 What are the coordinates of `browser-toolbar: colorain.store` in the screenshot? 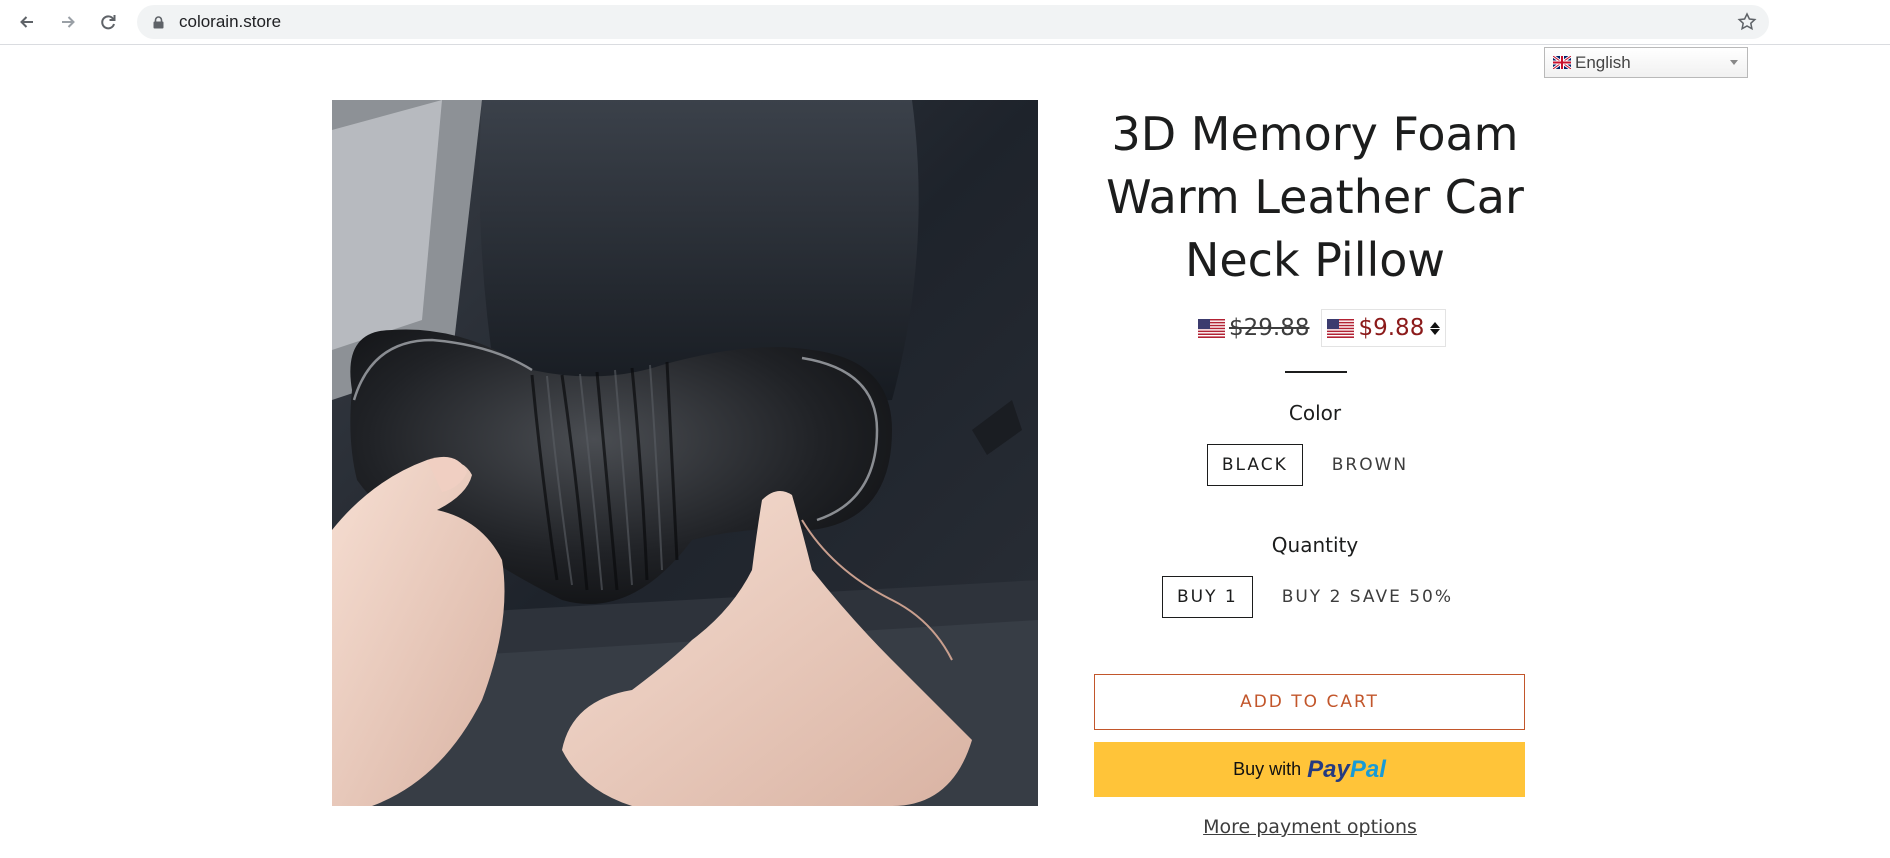 It's located at (945, 22).